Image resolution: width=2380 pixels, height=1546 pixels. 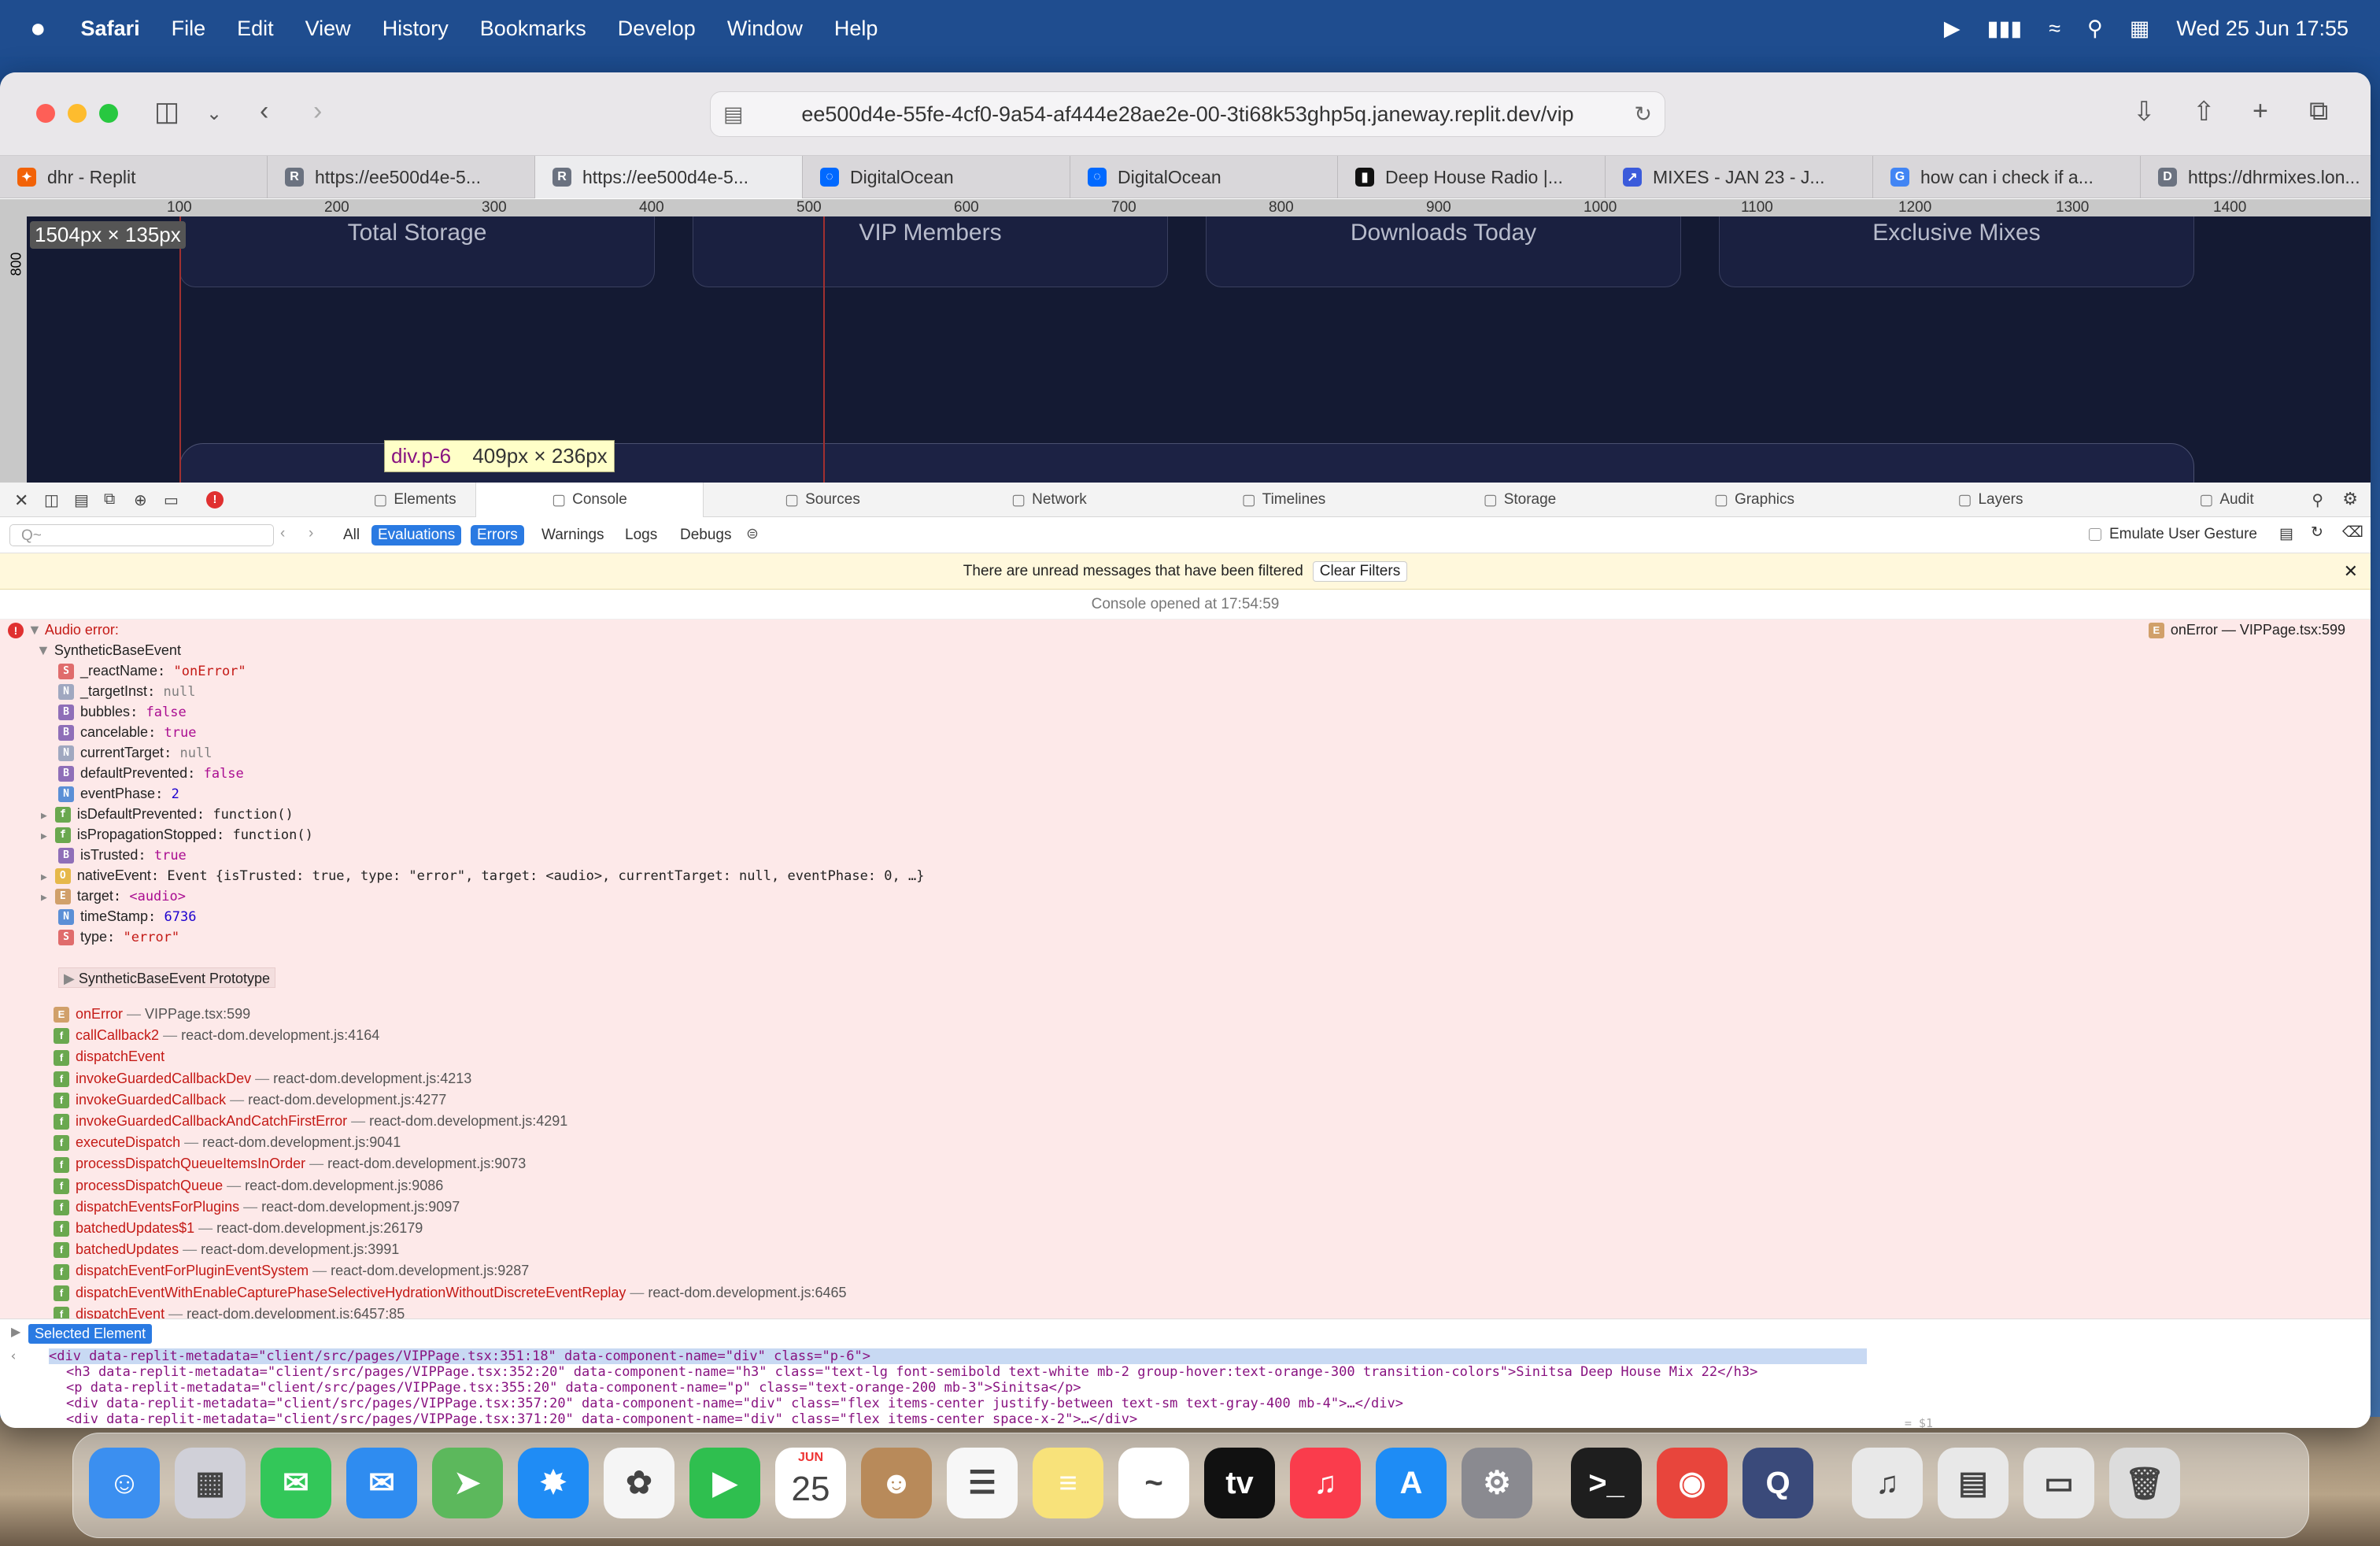 What do you see at coordinates (1520, 500) in the screenshot?
I see `devtools-tab-storage: ▢ Storage` at bounding box center [1520, 500].